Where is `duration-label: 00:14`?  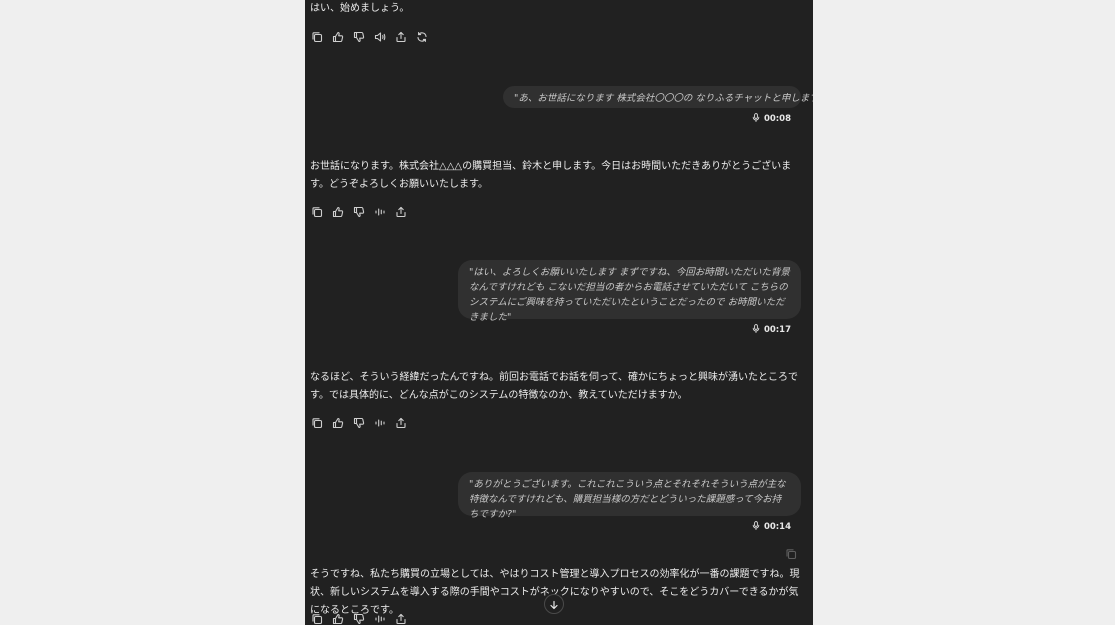
duration-label: 00:14 is located at coordinates (777, 527).